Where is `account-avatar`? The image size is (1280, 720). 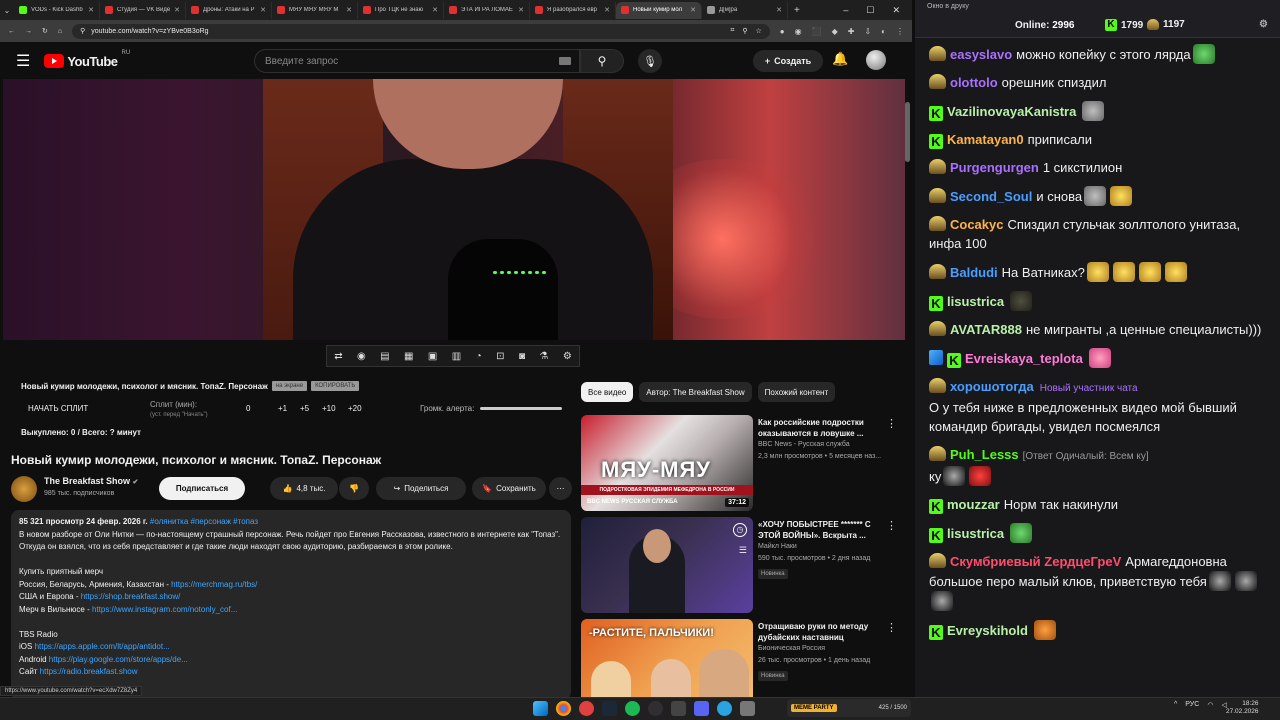 account-avatar is located at coordinates (876, 60).